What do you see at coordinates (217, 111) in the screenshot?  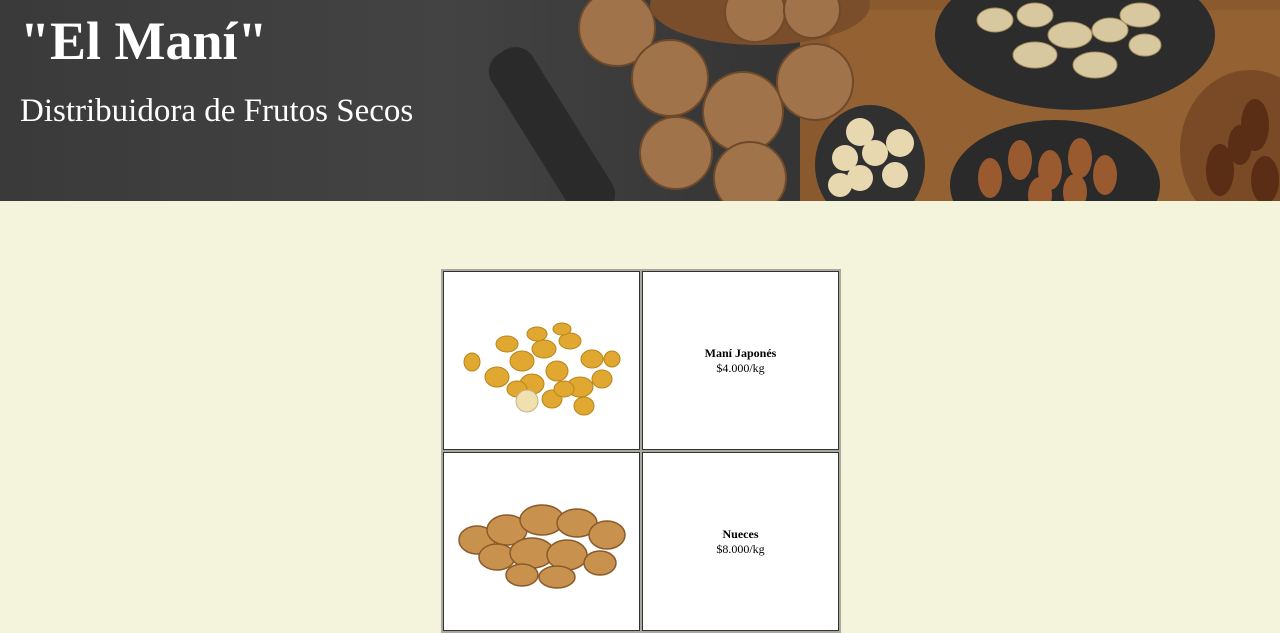 I see `page-subtitle: Distribuidora de Frutos Secos` at bounding box center [217, 111].